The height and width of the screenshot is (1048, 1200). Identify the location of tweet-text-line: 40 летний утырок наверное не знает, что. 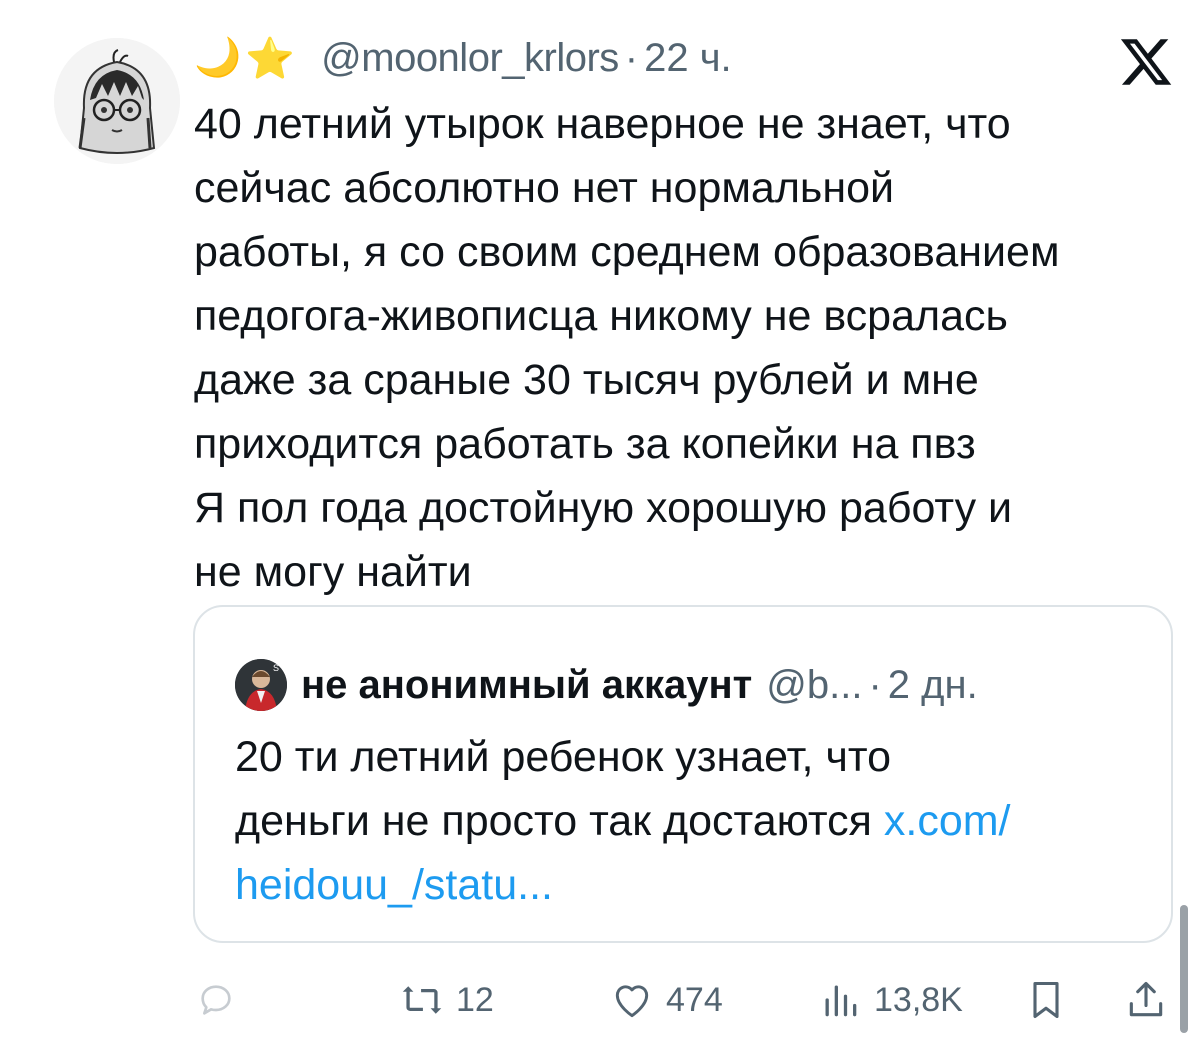
(602, 124).